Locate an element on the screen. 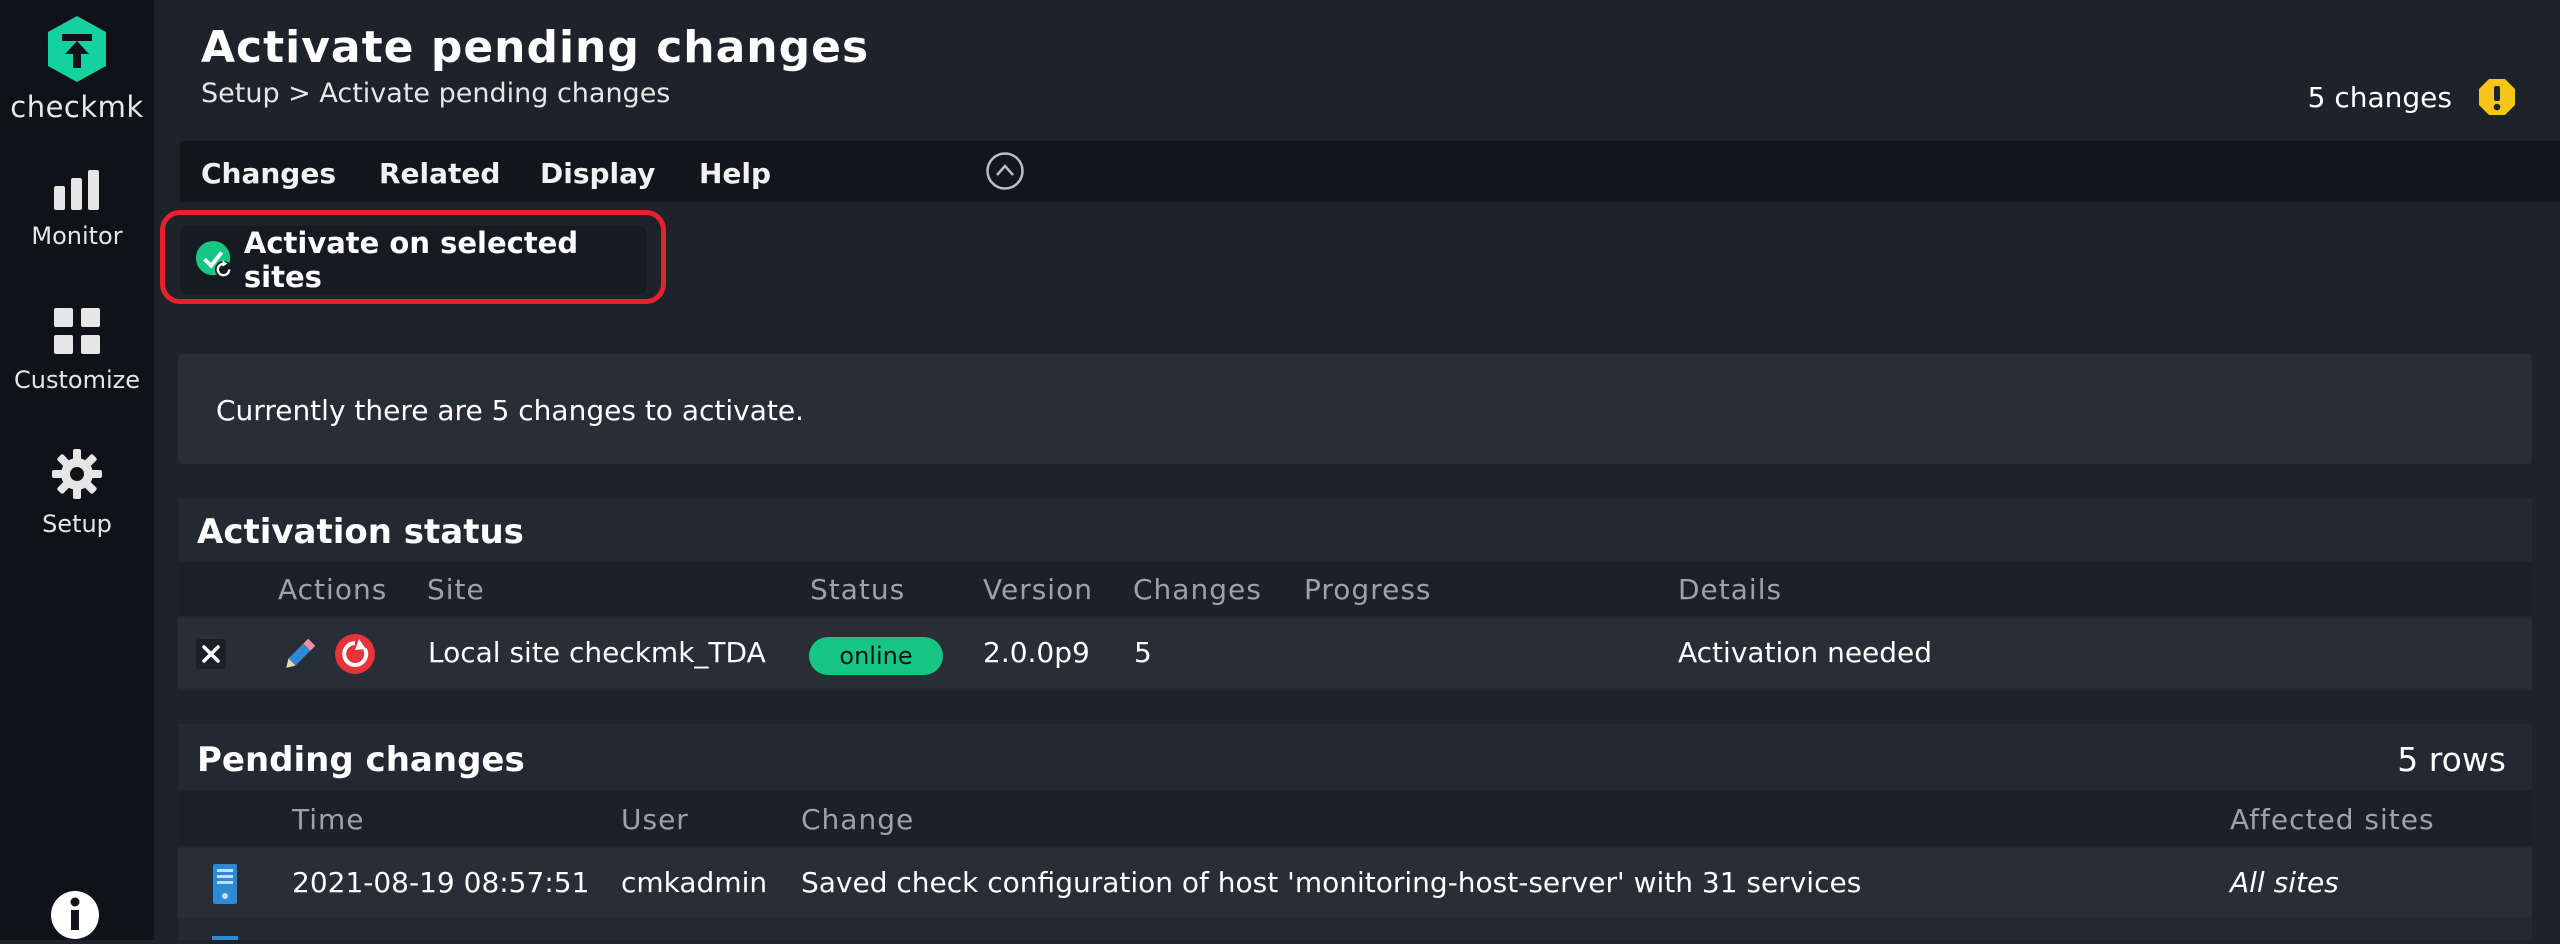  checkmk-logo: checkmk is located at coordinates (77, 69).